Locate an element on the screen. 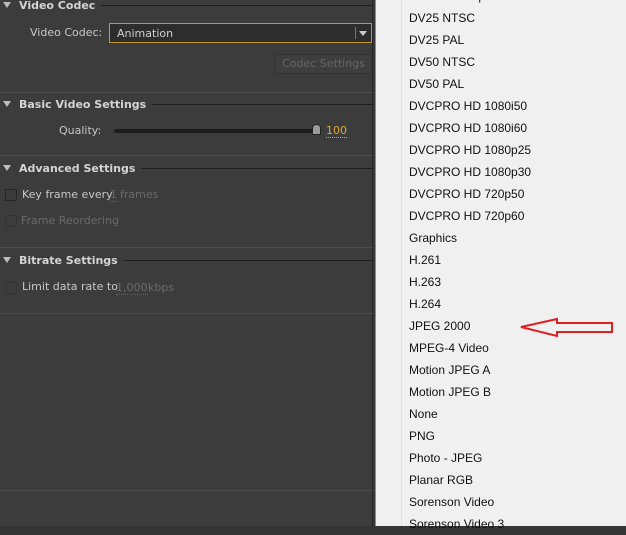 Image resolution: width=626 pixels, height=535 pixels. dropdown-item: PNG is located at coordinates (422, 436).